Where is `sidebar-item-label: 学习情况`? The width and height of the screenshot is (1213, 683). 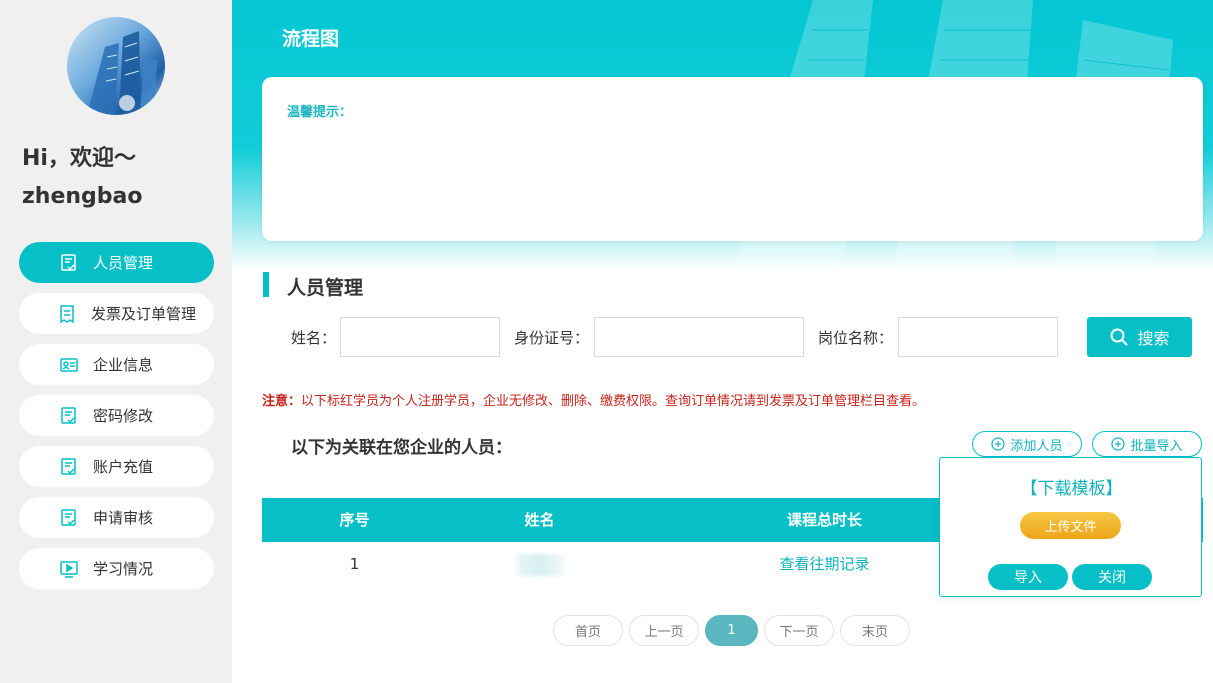
sidebar-item-label: 学习情况 is located at coordinates (123, 569).